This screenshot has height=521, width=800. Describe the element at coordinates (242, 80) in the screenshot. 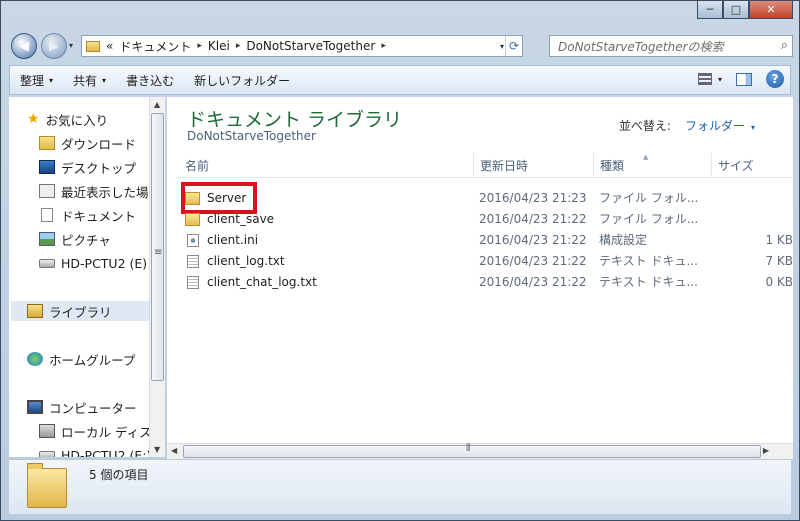

I see `new-folder-button: 新しいフォルダー` at that location.